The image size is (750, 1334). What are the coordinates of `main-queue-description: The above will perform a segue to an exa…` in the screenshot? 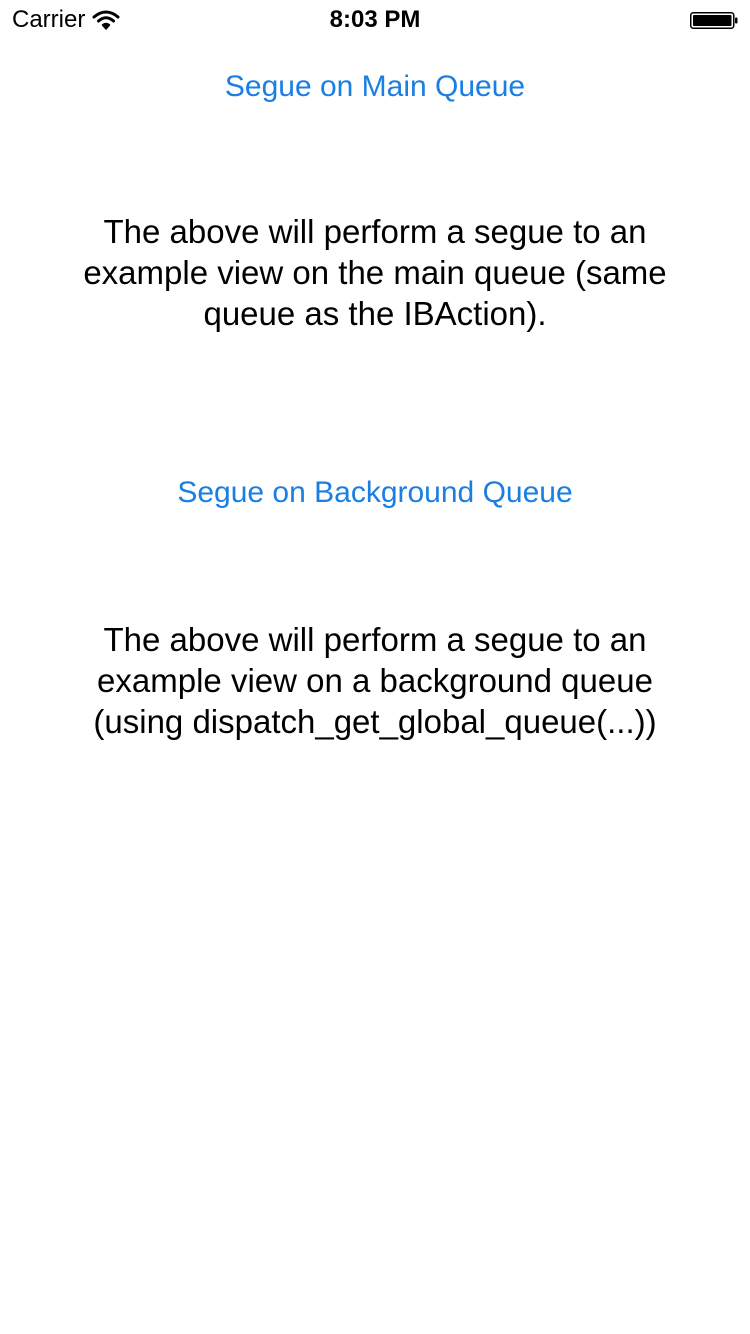 It's located at (375, 272).